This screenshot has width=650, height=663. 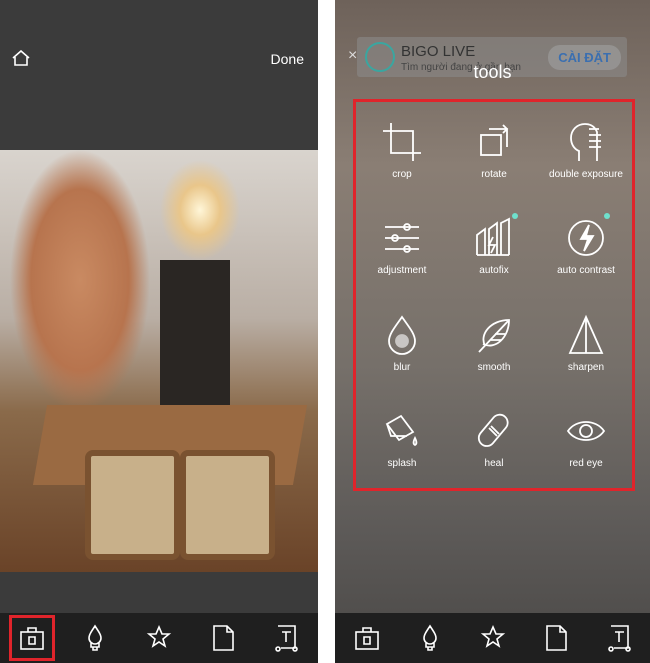 What do you see at coordinates (494, 271) in the screenshot?
I see `tool-label: autofix` at bounding box center [494, 271].